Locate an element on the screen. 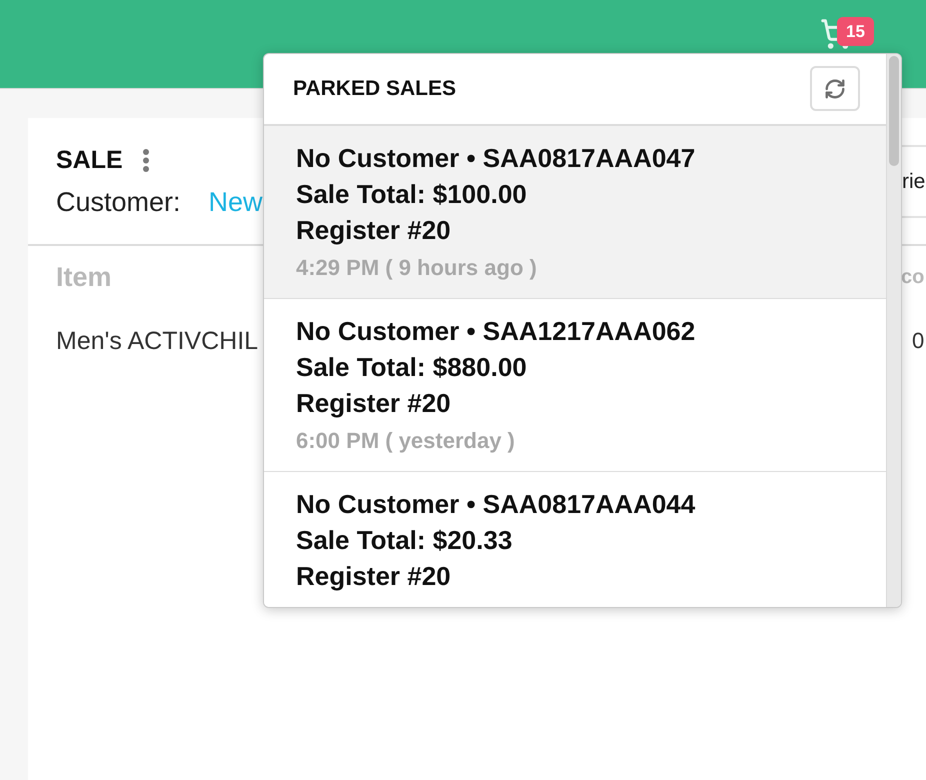 Image resolution: width=926 pixels, height=780 pixels. parked-sale-item: No Customer • SAA0817AAA047 Sale Total: $100.00 Register #20 4:29 PM ( 9 hours ago ) is located at coordinates (575, 212).